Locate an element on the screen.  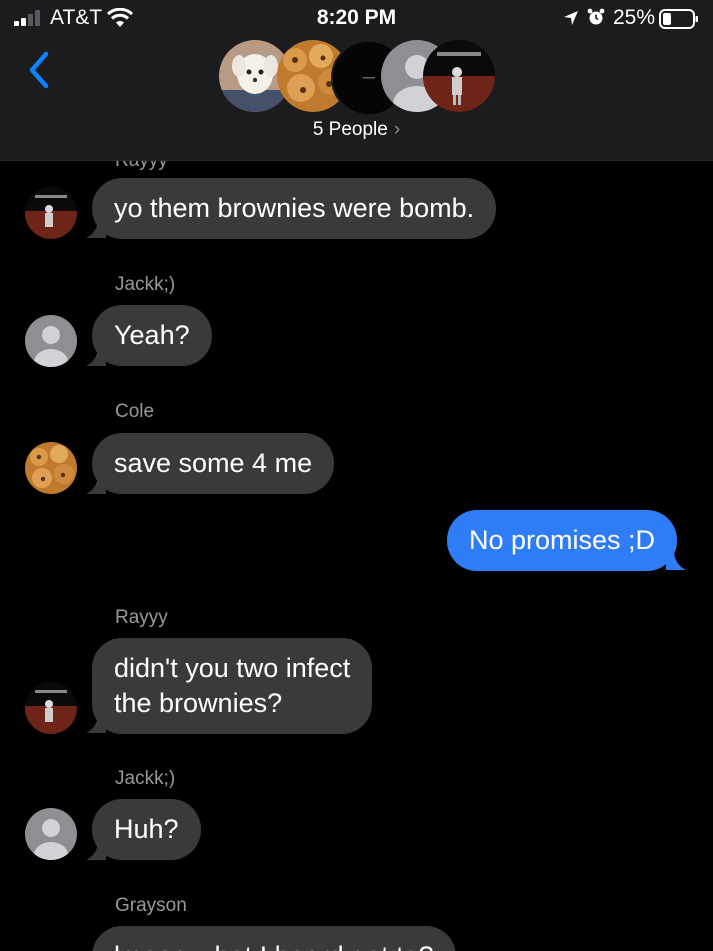
group-members-link: 5 People › is located at coordinates (356, 130).